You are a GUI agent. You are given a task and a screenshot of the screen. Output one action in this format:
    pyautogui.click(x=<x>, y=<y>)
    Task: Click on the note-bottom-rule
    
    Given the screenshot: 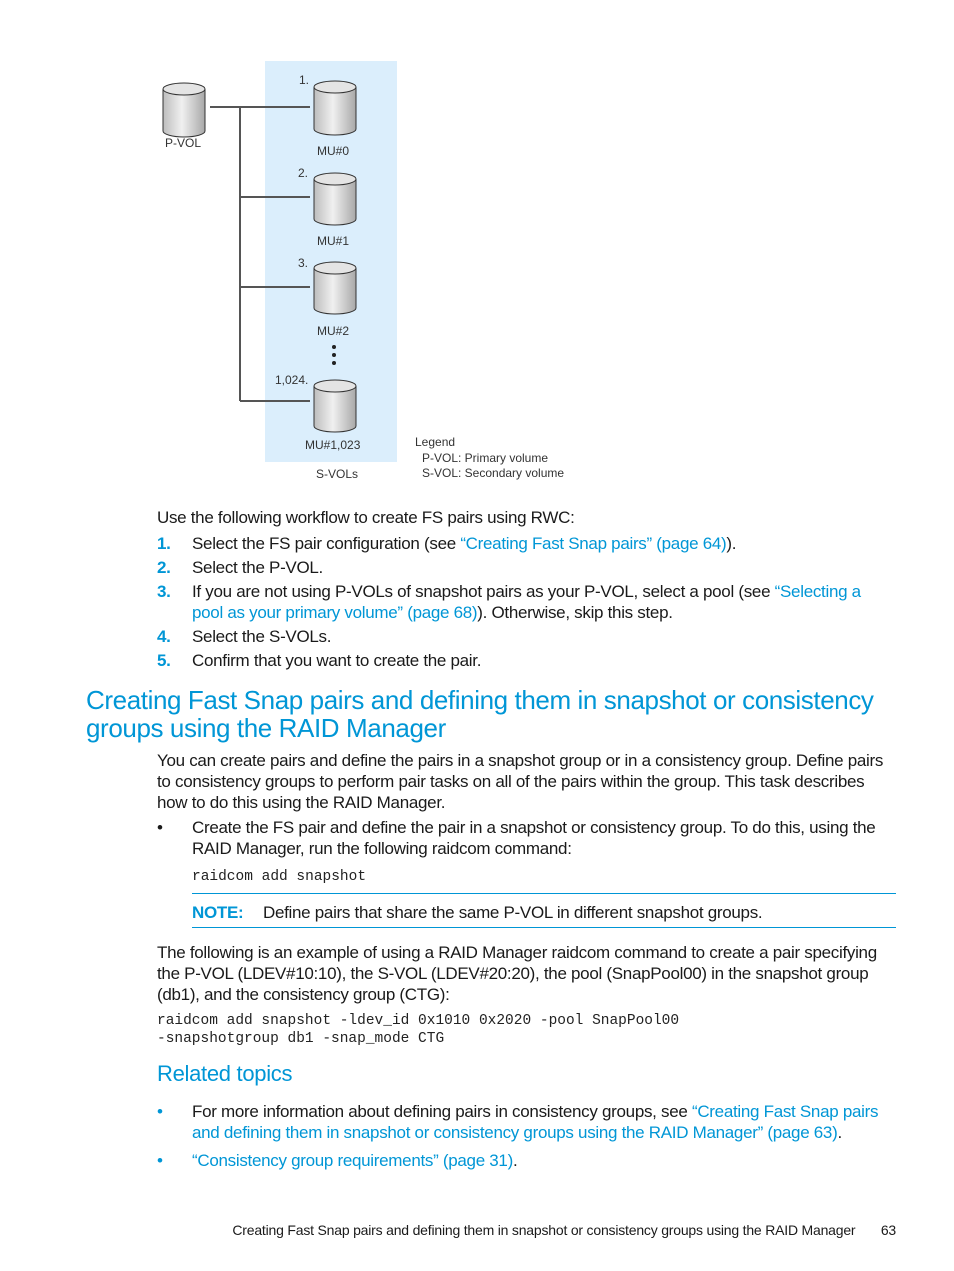 What is the action you would take?
    pyautogui.click(x=544, y=927)
    